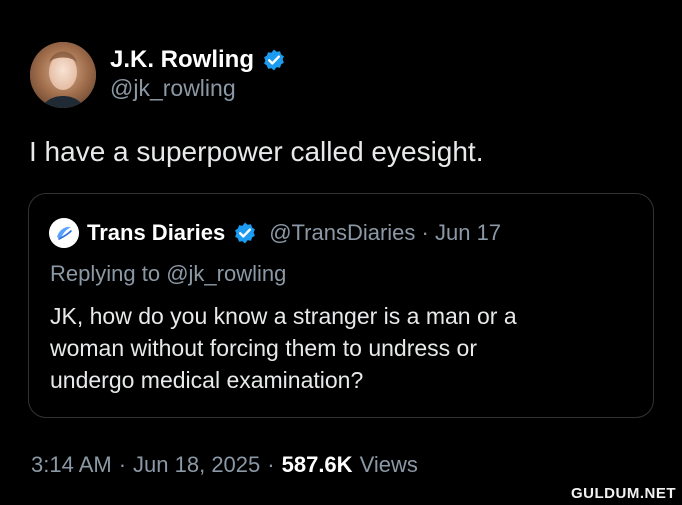 Image resolution: width=682 pixels, height=505 pixels. What do you see at coordinates (342, 232) in the screenshot?
I see `quoted-tweet-handle: @TransDiaries` at bounding box center [342, 232].